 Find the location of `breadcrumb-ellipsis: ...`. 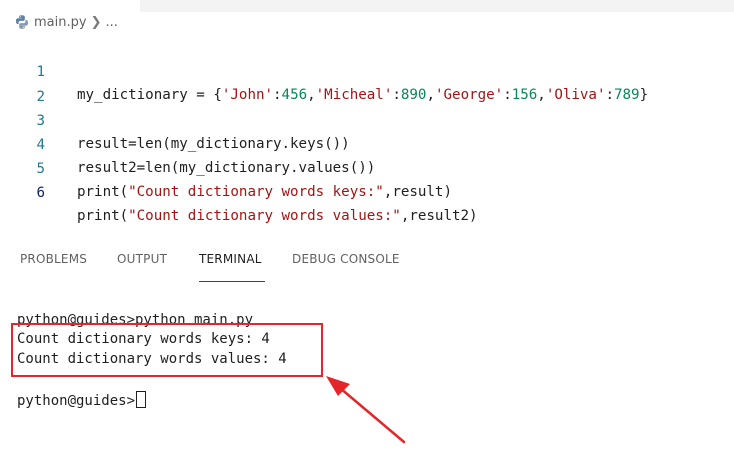

breadcrumb-ellipsis: ... is located at coordinates (111, 22).